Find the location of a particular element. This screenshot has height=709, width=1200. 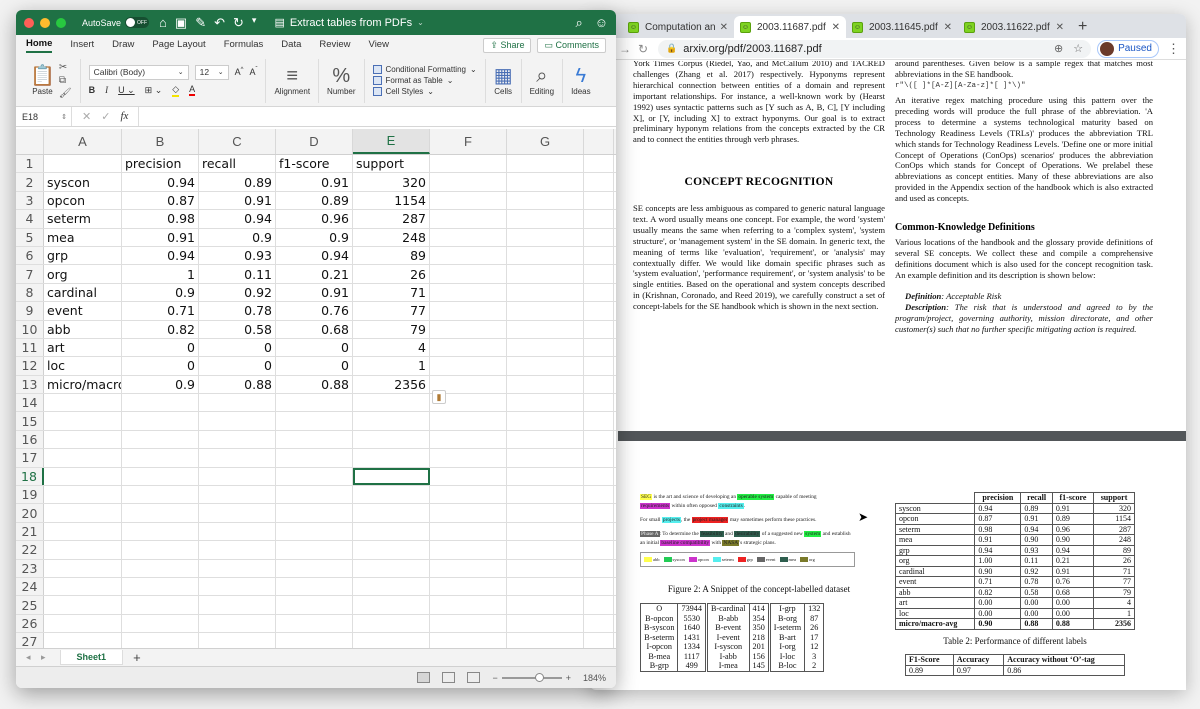

forward-icon: → is located at coordinates (625, 49).